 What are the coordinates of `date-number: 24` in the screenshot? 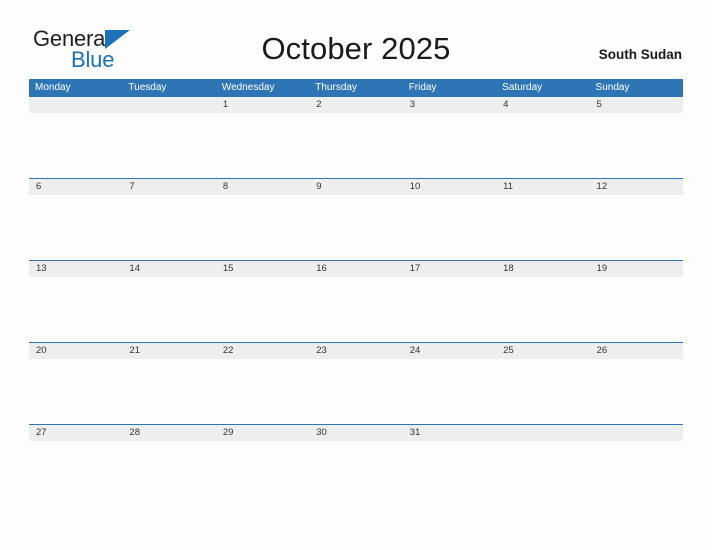 It's located at (449, 351).